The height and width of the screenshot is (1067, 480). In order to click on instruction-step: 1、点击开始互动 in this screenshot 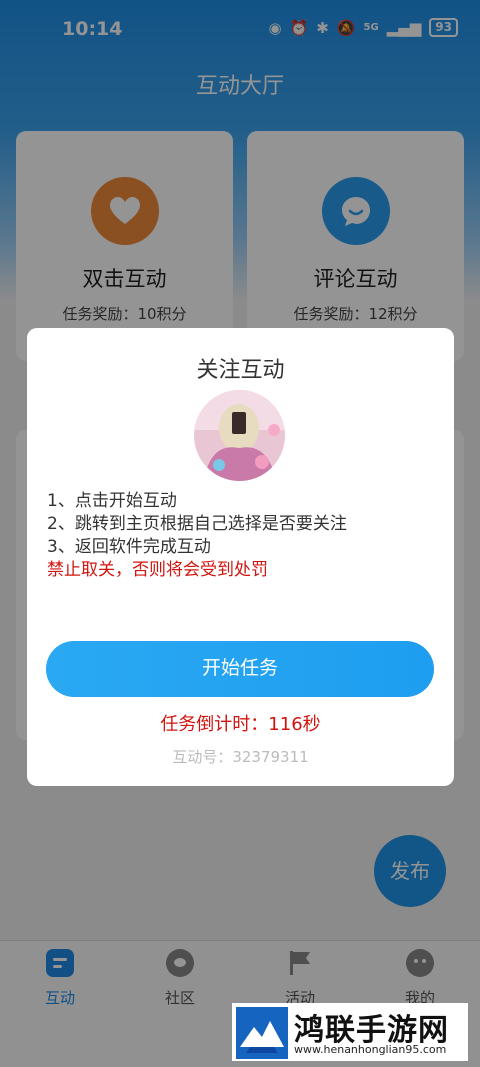, I will do `click(112, 501)`.